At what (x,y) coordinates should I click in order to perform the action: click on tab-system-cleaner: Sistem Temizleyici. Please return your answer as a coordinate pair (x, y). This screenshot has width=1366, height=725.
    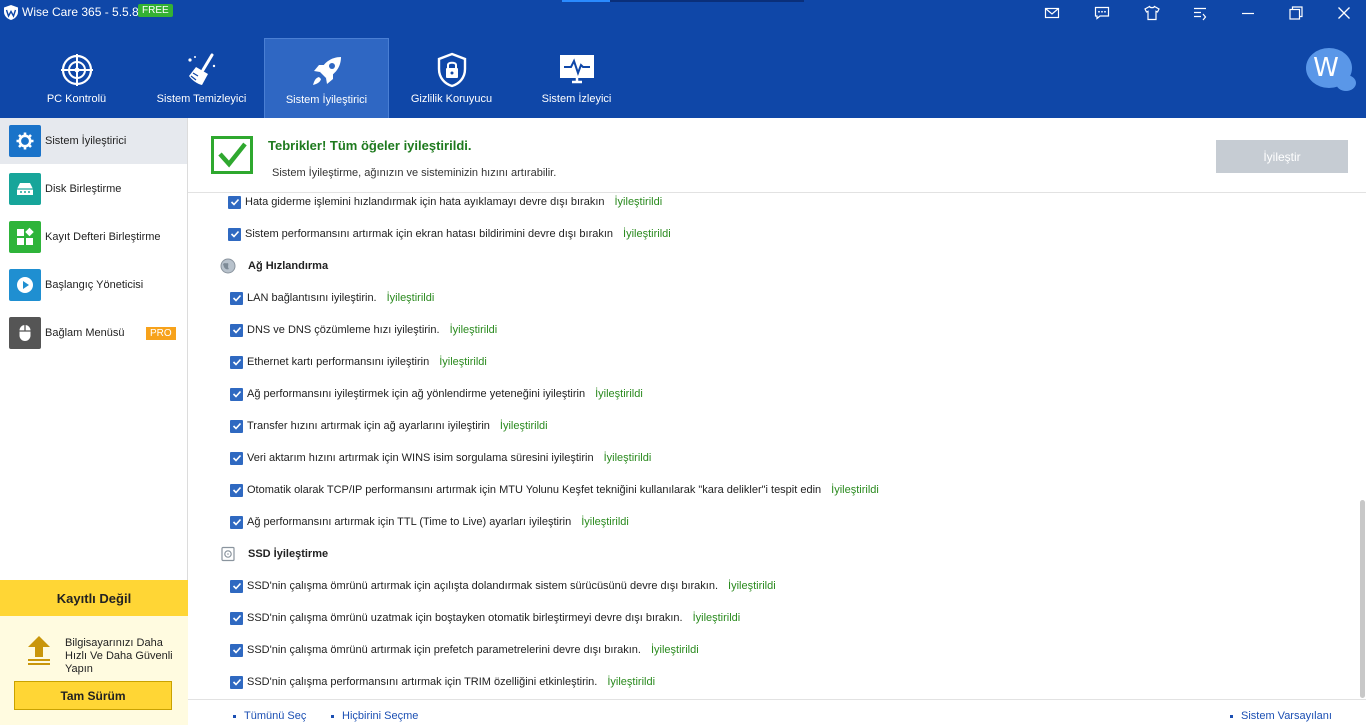
    Looking at the image, I should click on (201, 78).